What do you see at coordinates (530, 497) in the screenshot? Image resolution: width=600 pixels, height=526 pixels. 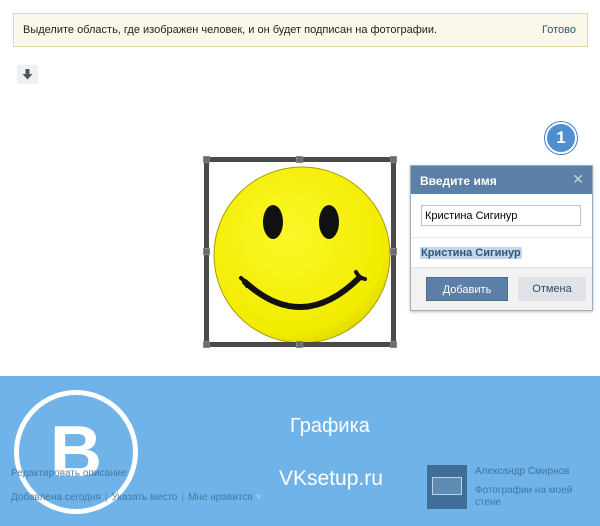 I see `album-link: Фотографии на моей стене` at bounding box center [530, 497].